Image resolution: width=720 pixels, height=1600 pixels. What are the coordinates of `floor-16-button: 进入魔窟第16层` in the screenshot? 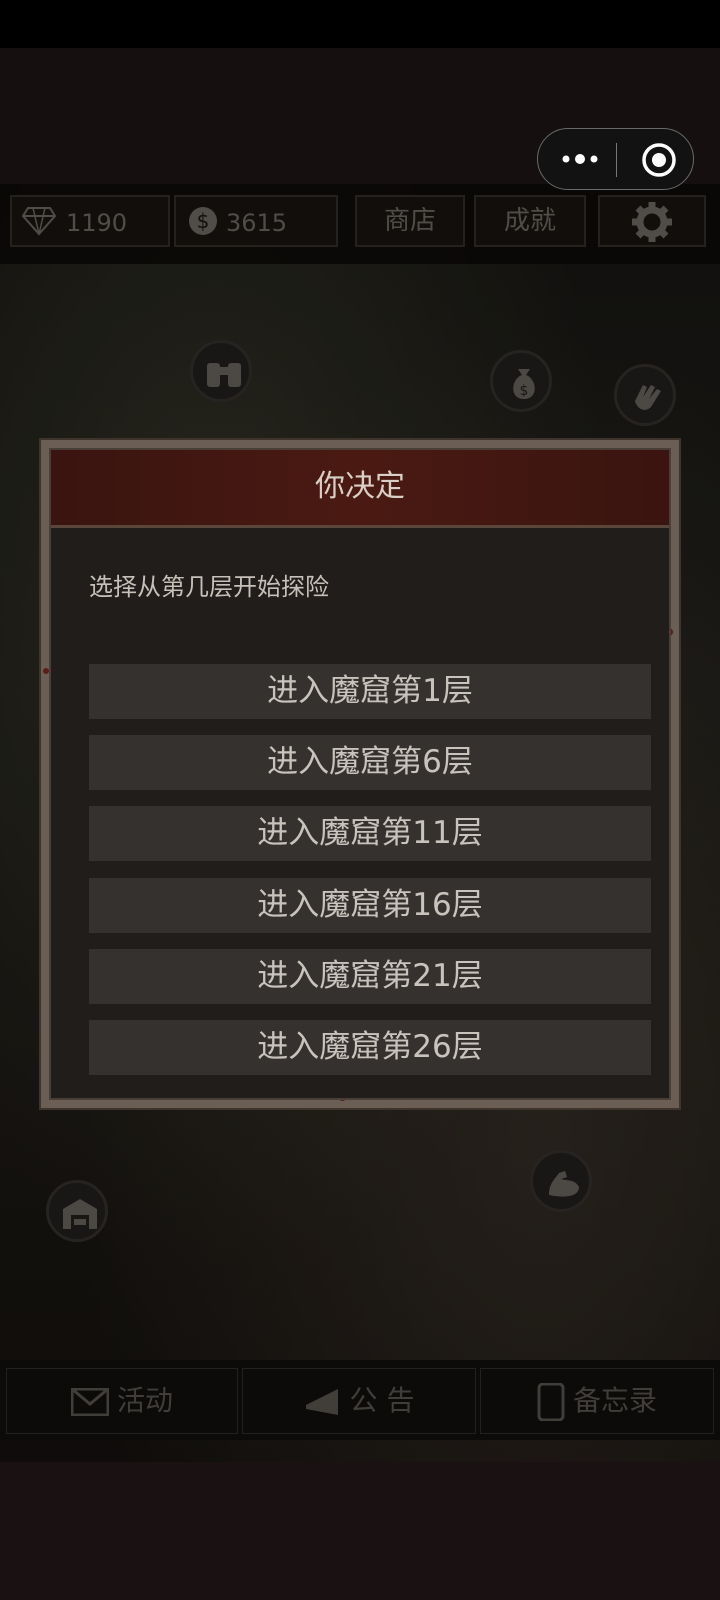 It's located at (370, 905).